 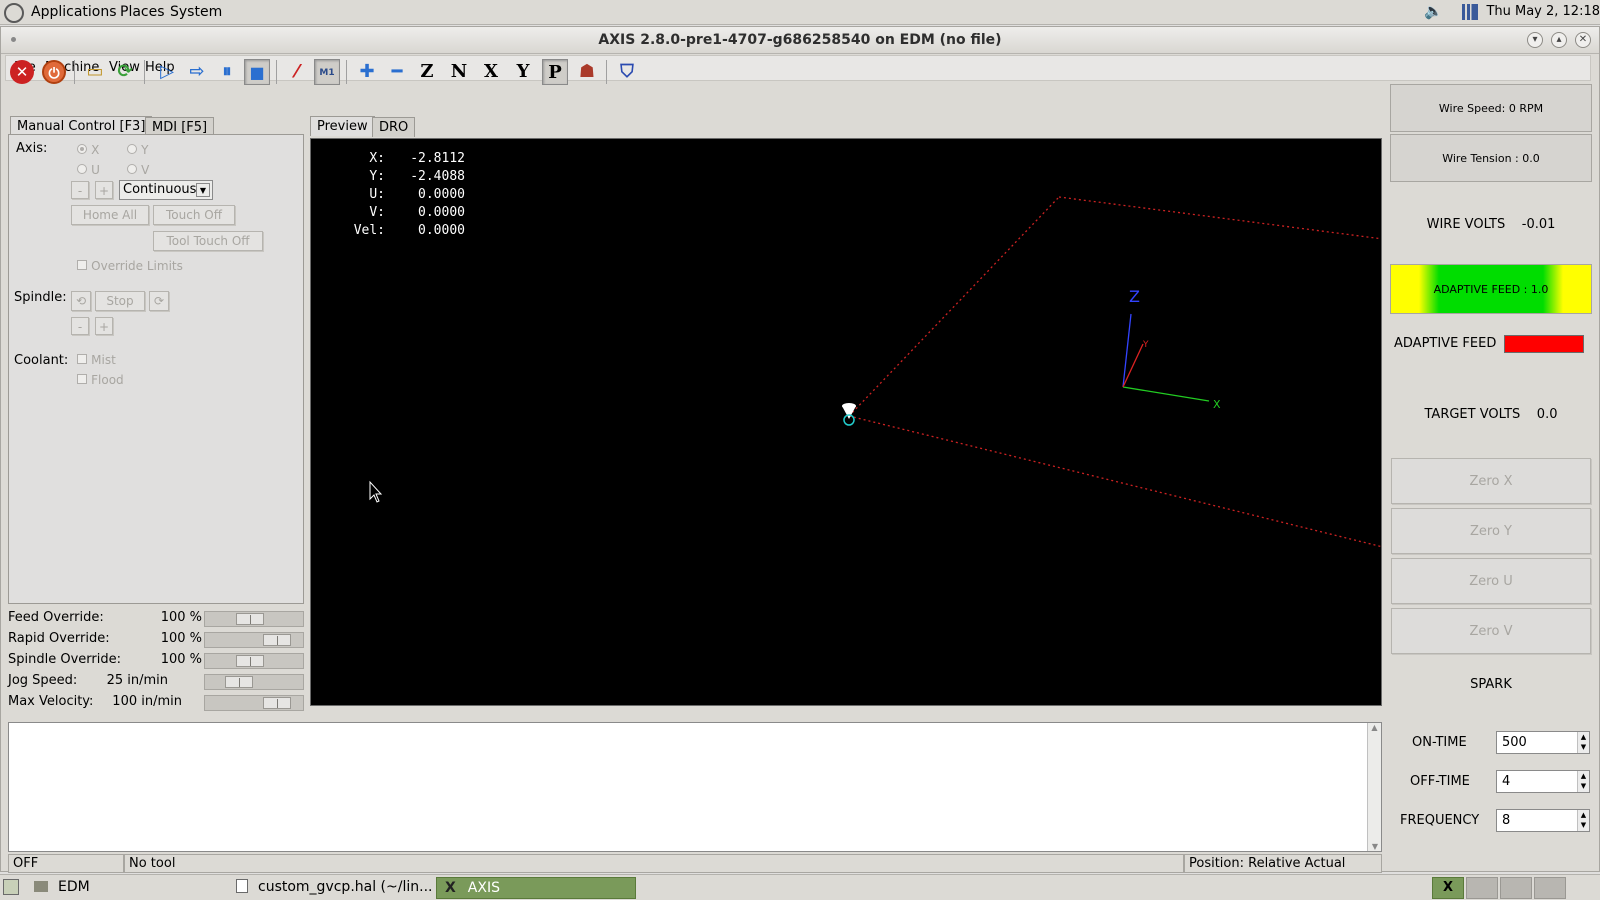 I want to click on zero-x-button: Zero X, so click(x=1491, y=481).